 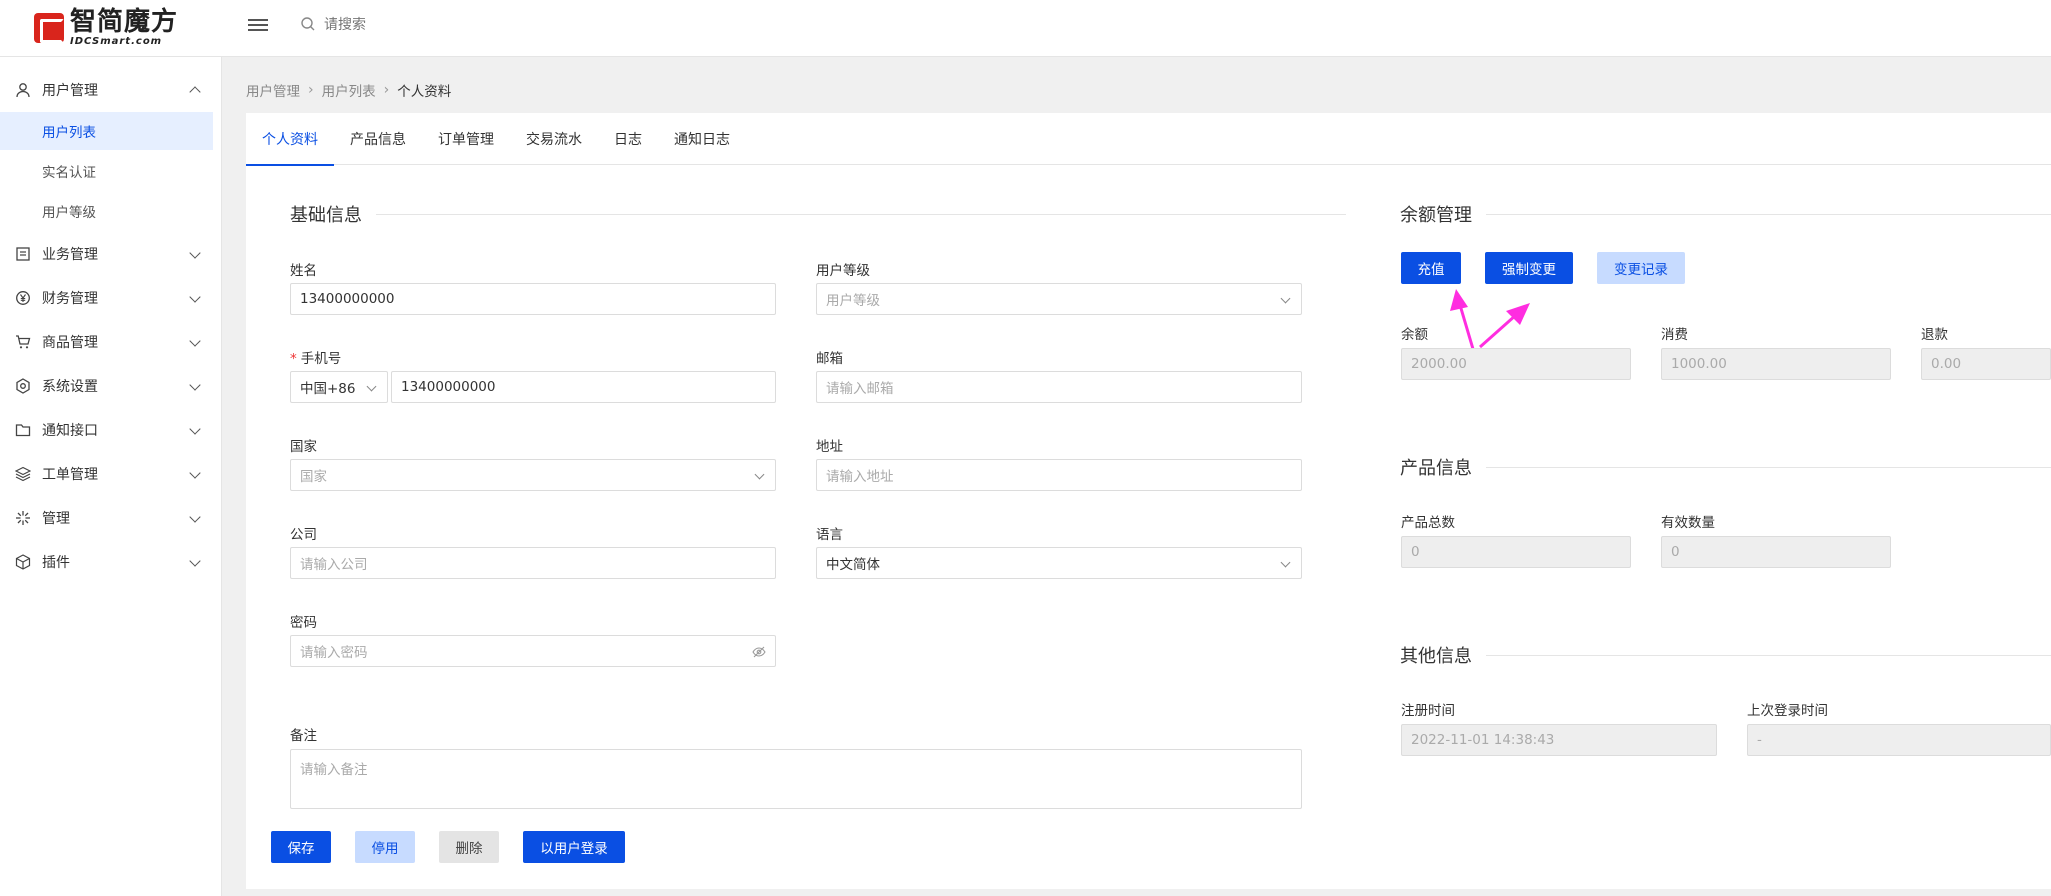 I want to click on change-log-button: 变更记录, so click(x=1641, y=268).